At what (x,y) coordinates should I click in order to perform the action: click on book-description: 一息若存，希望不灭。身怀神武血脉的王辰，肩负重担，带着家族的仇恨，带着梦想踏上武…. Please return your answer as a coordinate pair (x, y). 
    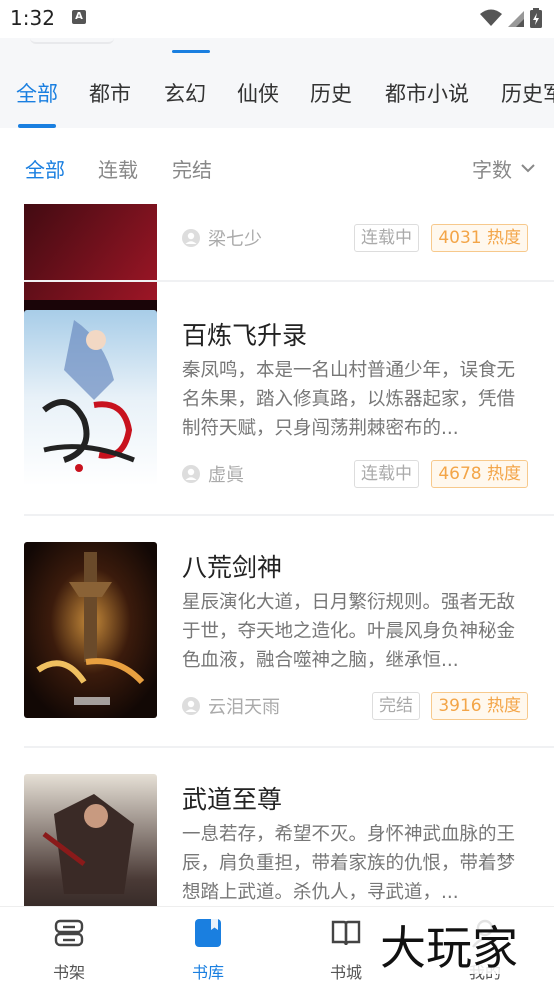
    Looking at the image, I should click on (349, 863).